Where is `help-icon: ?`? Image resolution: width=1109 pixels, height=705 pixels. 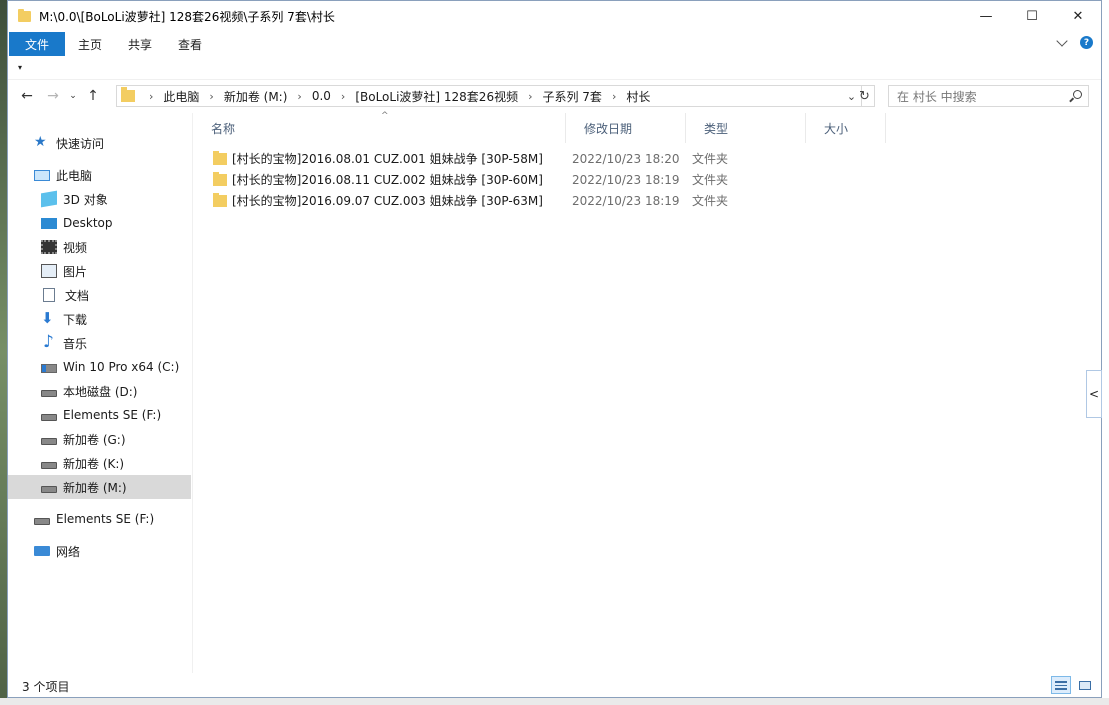
help-icon: ? is located at coordinates (1086, 42).